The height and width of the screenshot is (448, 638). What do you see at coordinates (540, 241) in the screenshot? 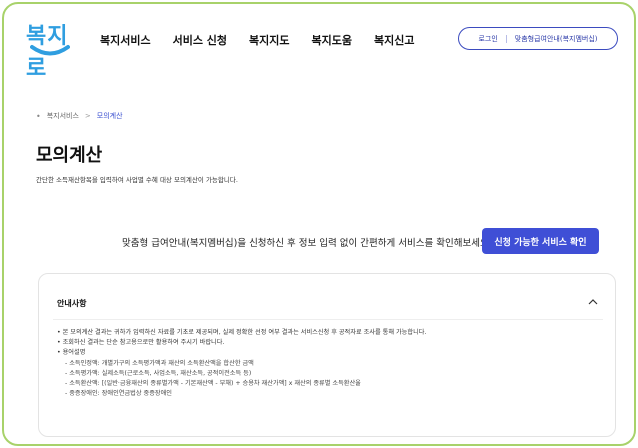
I see `check-available-services-button: 신청 가능한 서비스 확인` at bounding box center [540, 241].